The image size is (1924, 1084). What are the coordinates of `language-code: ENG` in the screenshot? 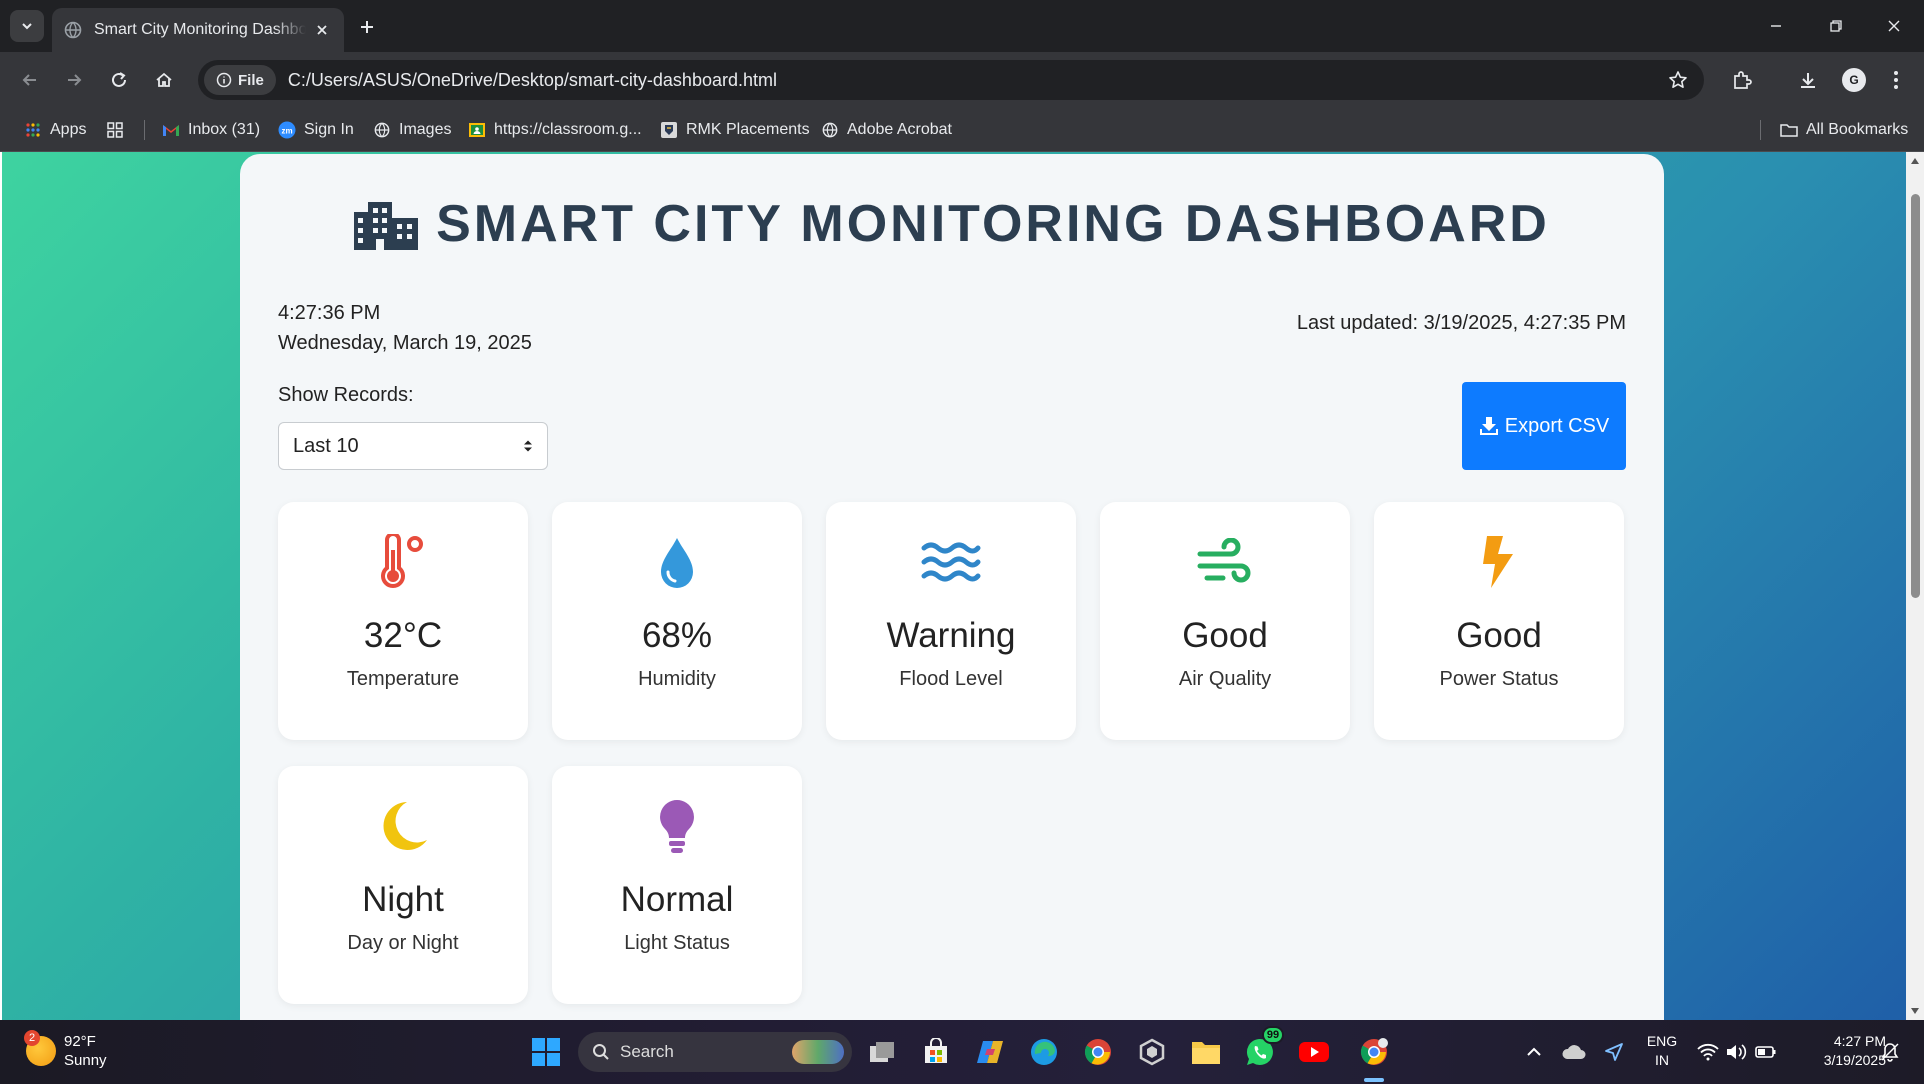 It's located at (1662, 1041).